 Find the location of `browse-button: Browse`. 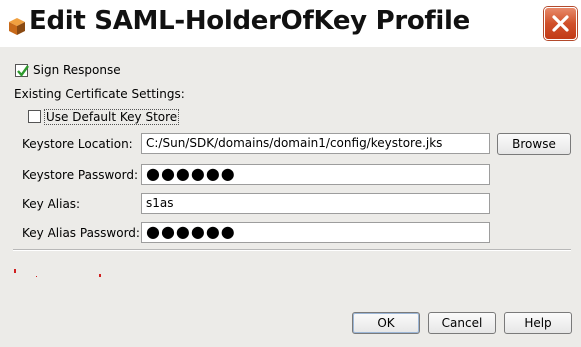

browse-button: Browse is located at coordinates (534, 144).